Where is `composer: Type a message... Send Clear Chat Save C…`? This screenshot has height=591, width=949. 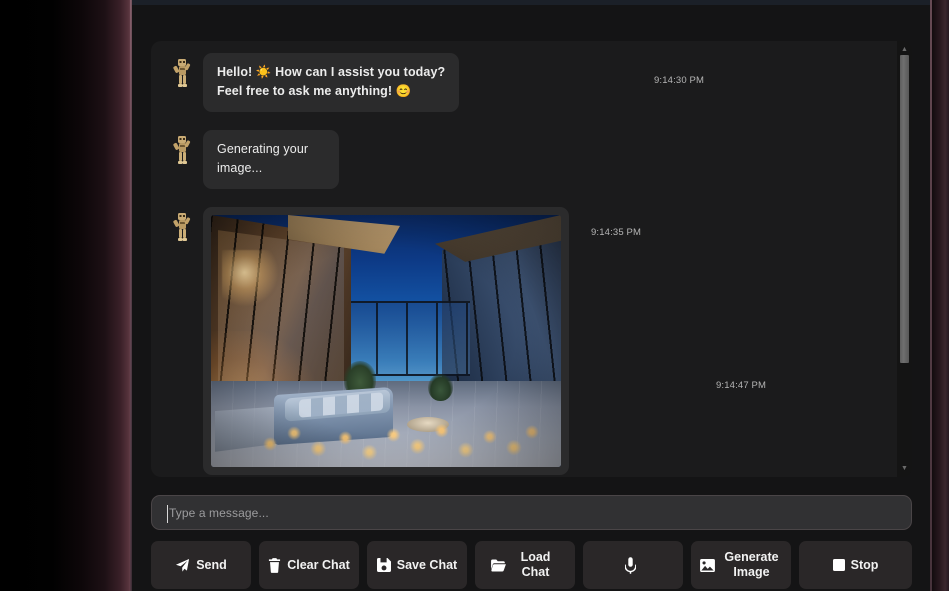 composer: Type a message... Send Clear Chat Save C… is located at coordinates (531, 542).